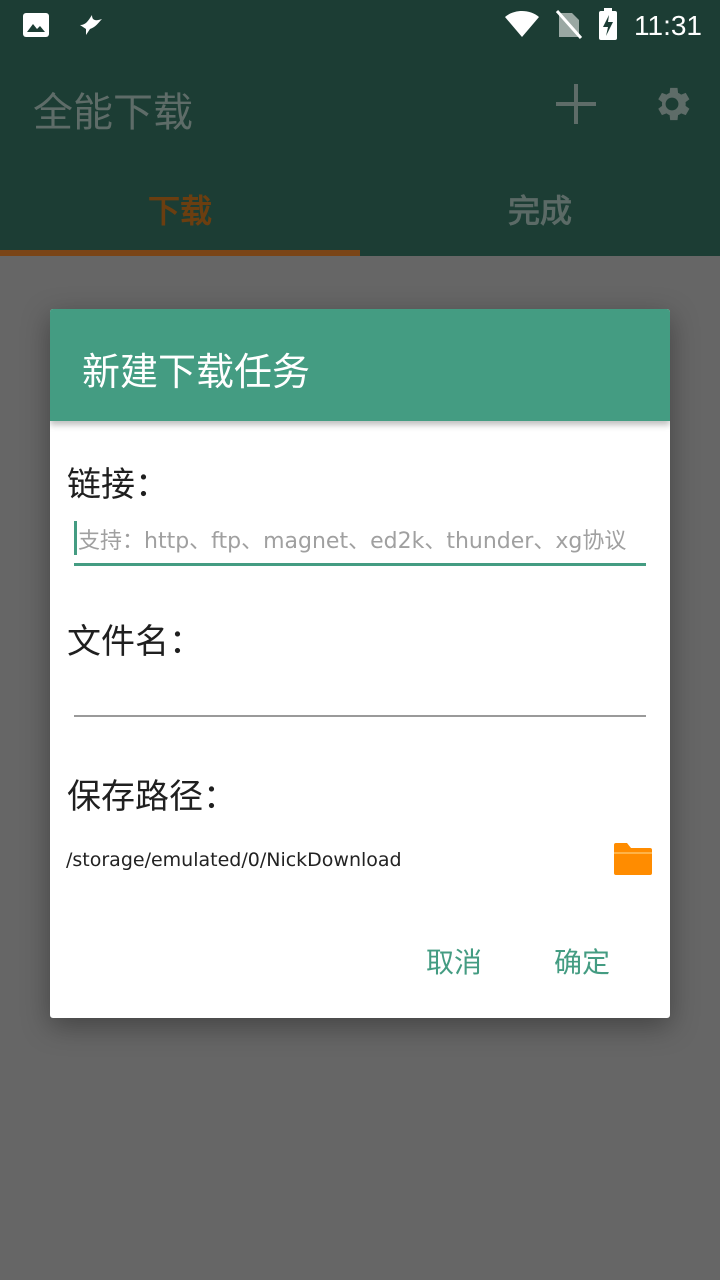 Image resolution: width=720 pixels, height=1280 pixels. I want to click on add-task-button, so click(576, 104).